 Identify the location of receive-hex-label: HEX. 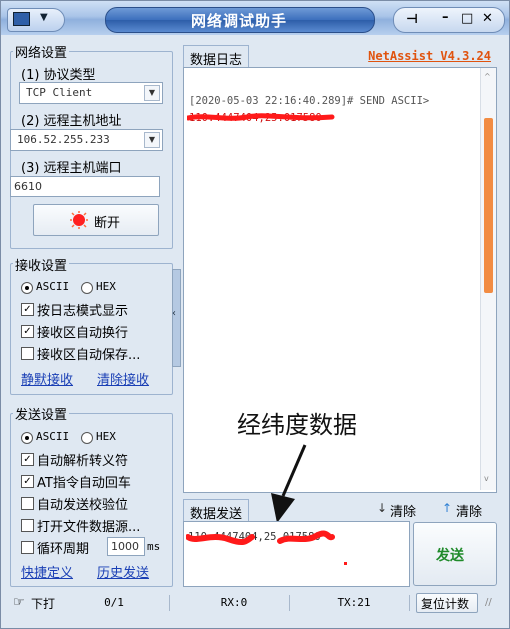
(106, 286).